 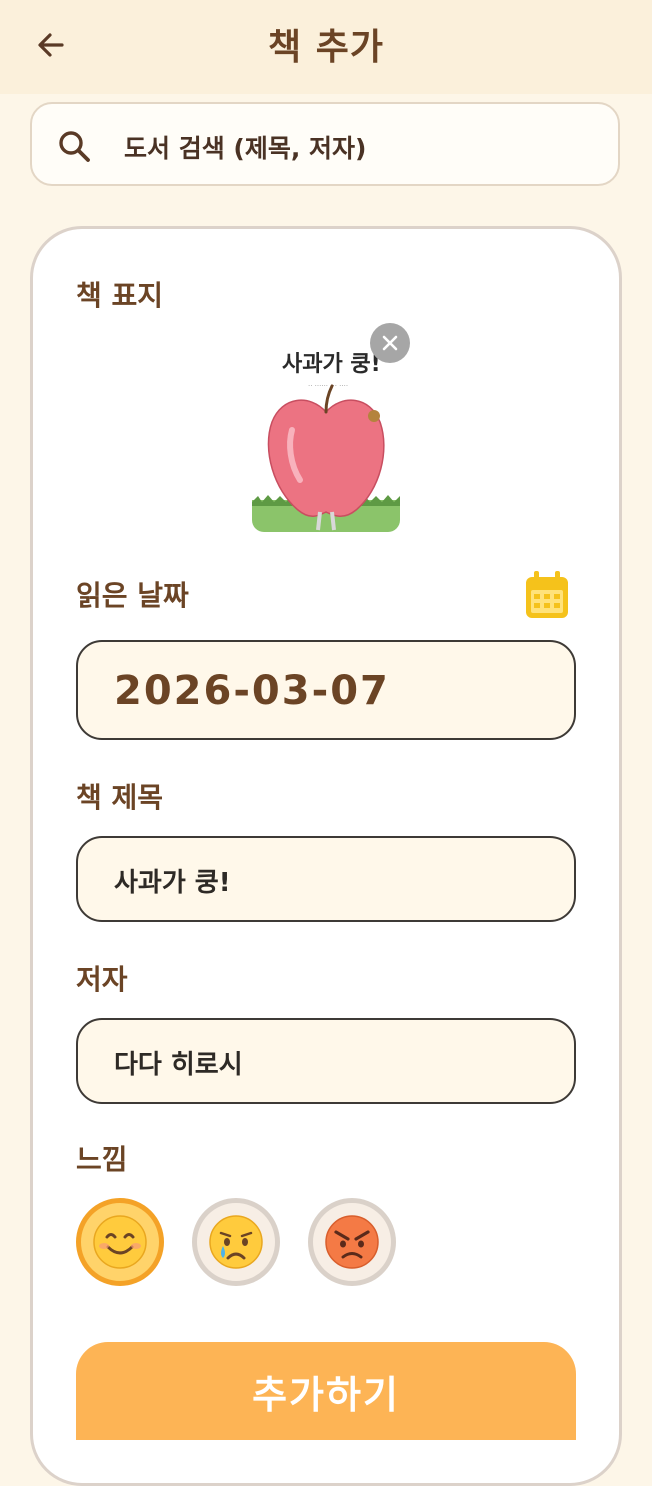 I want to click on app-header: 책 추가, so click(x=326, y=47).